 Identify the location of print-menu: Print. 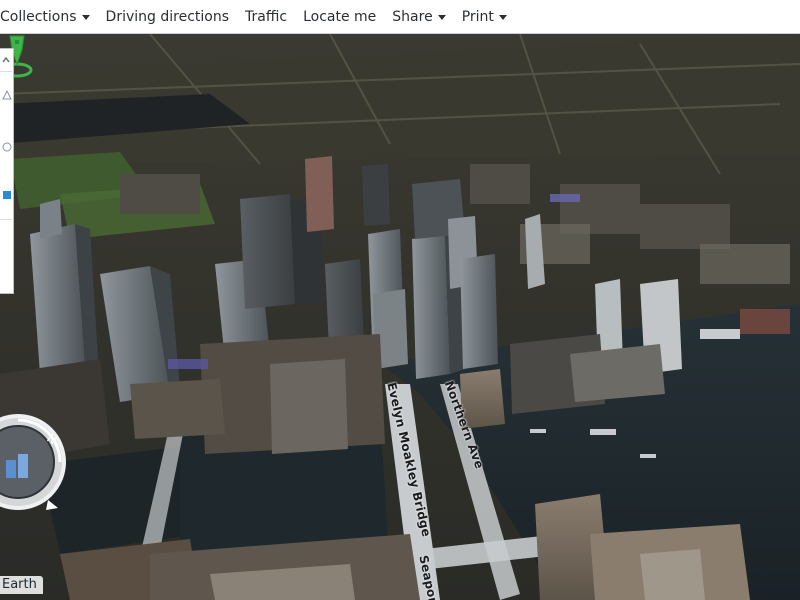
(484, 17).